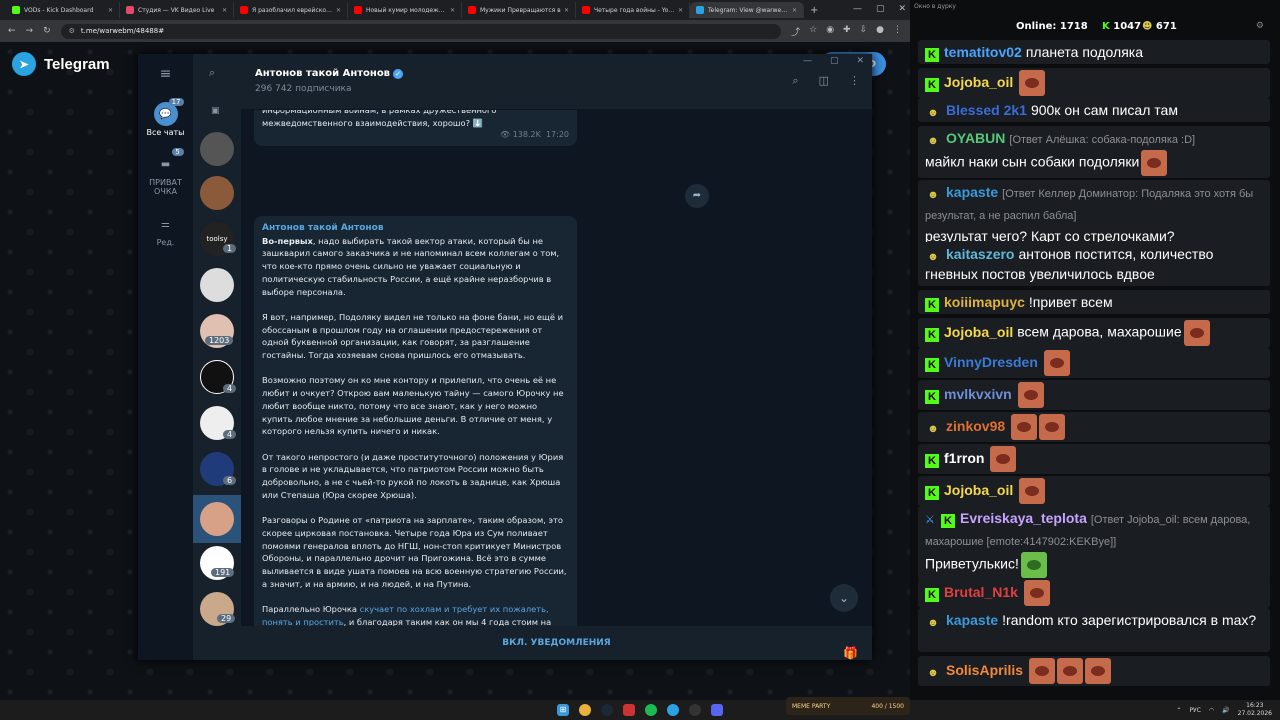 This screenshot has width=1280, height=720. What do you see at coordinates (165, 230) in the screenshot?
I see `folder-edit: ⚌ Ред.` at bounding box center [165, 230].